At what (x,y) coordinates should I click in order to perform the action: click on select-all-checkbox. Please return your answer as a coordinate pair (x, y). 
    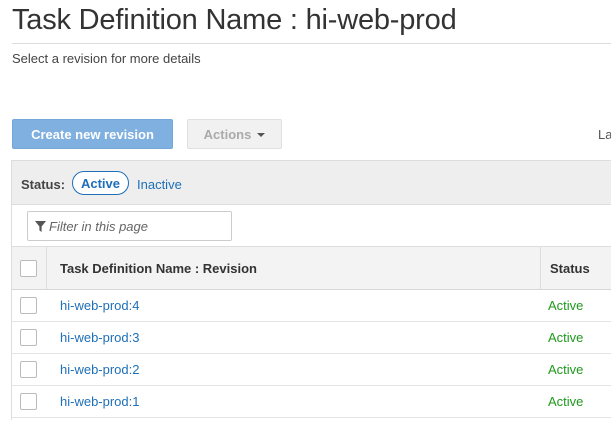
    Looking at the image, I should click on (28, 268).